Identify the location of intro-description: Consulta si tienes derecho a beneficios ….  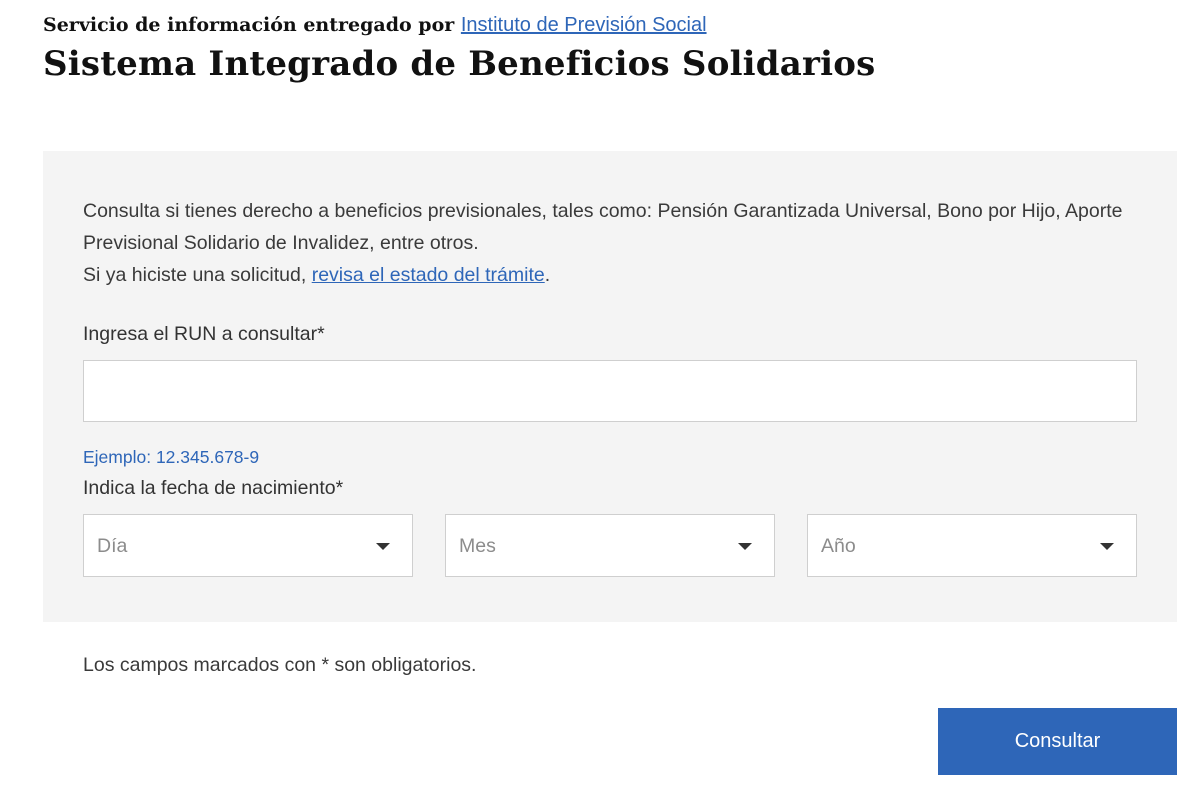
(603, 227).